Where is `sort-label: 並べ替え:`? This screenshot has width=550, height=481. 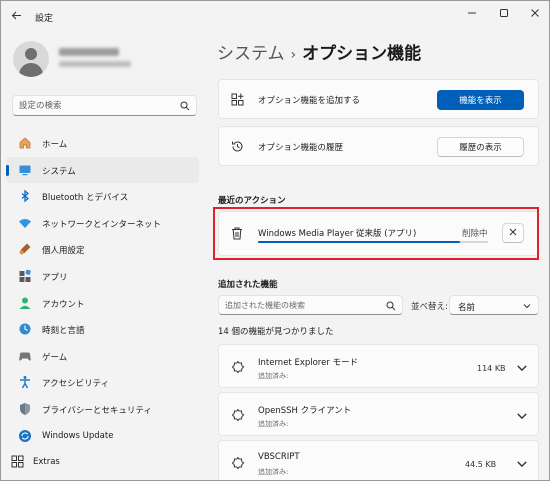 sort-label: 並べ替え: is located at coordinates (429, 307).